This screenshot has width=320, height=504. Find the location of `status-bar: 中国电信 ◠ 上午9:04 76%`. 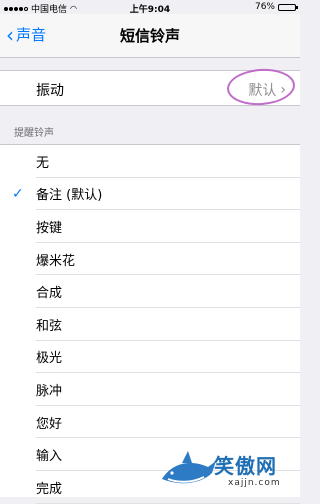

status-bar: 中国电信 ◠ 上午9:04 76% is located at coordinates (150, 7).